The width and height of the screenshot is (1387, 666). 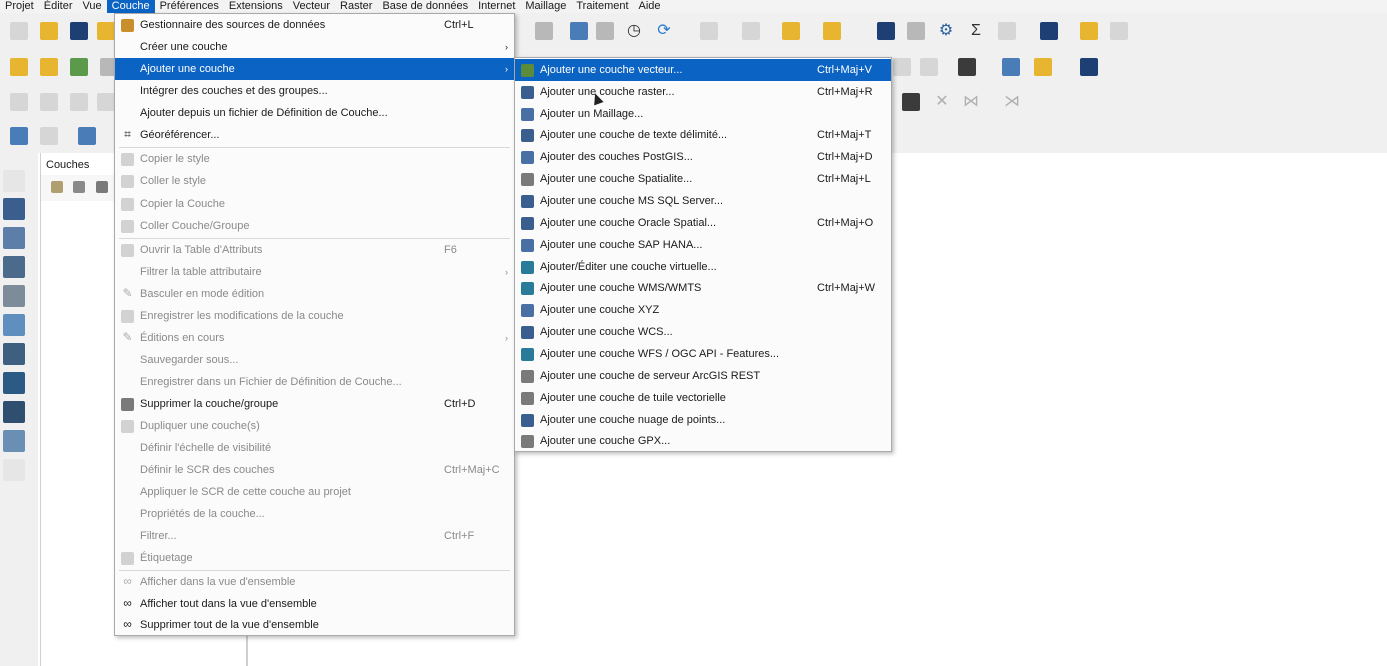 I want to click on menu-item-paste-style: Coller le style, so click(x=314, y=181).